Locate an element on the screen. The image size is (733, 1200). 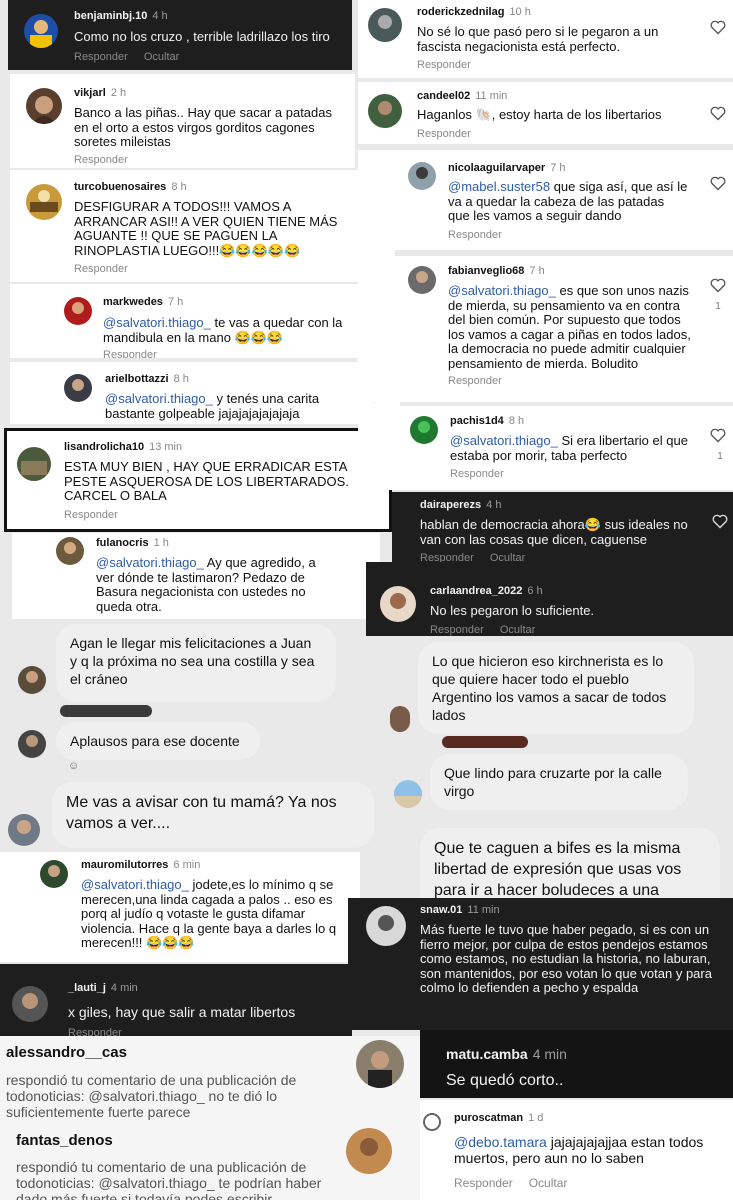
username: roderickzednilag is located at coordinates (460, 12).